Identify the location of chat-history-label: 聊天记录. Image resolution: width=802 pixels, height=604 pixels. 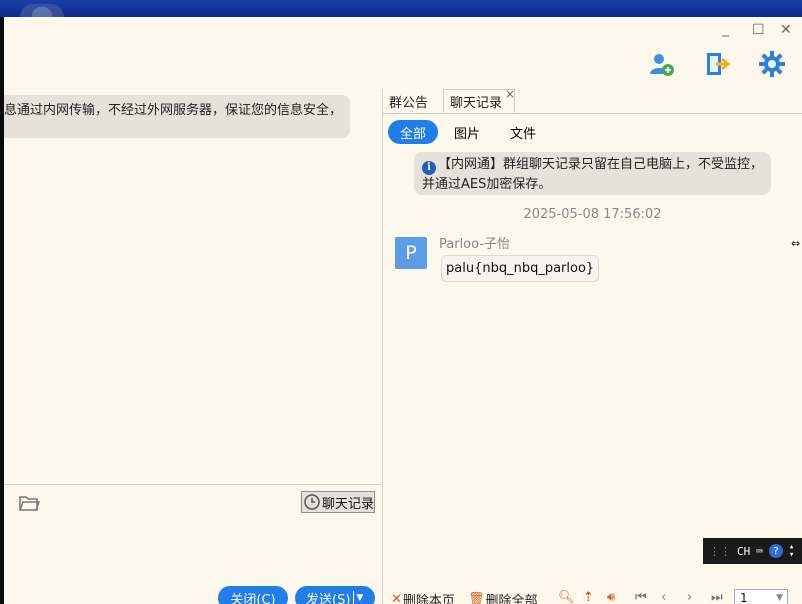
(348, 504).